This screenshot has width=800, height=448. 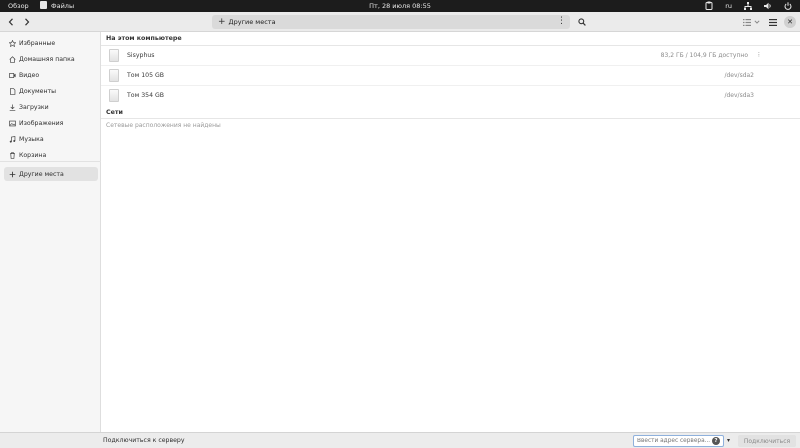 What do you see at coordinates (31, 139) in the screenshot?
I see `sidebar-item-label: Музыка` at bounding box center [31, 139].